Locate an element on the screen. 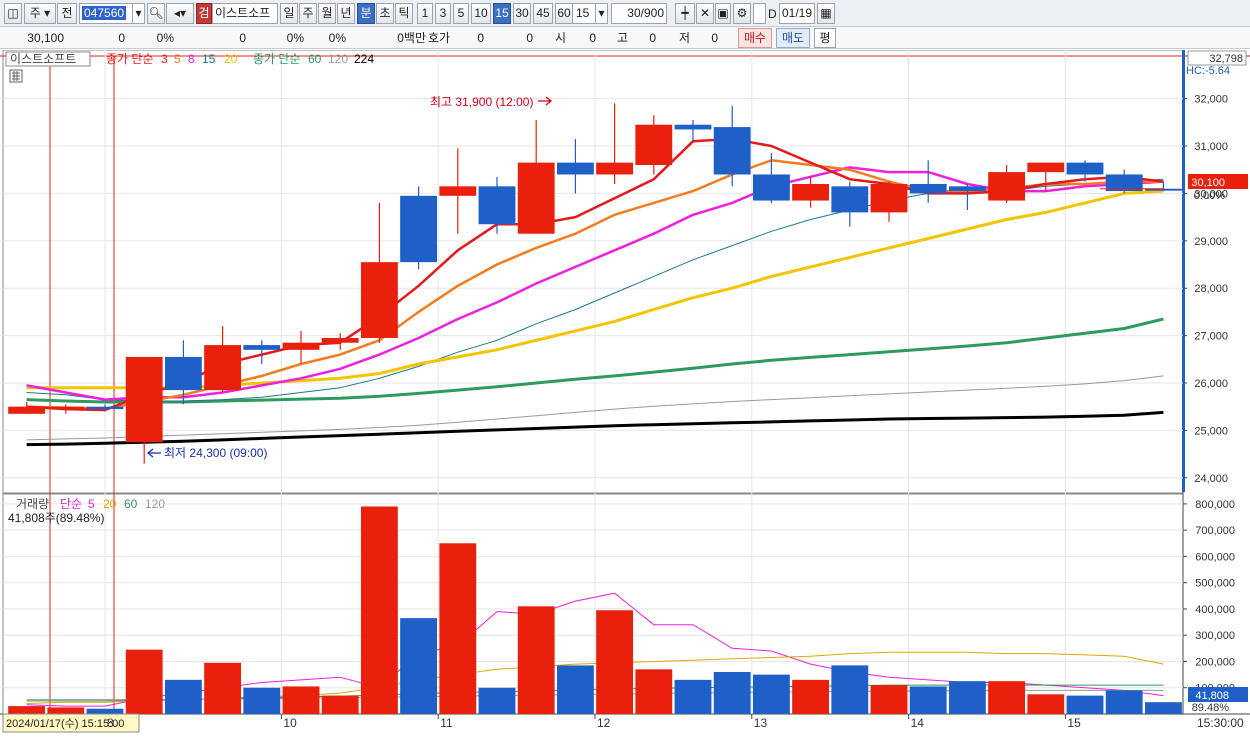 This screenshot has width=1250, height=738. day-label: 10 is located at coordinates (290, 723).